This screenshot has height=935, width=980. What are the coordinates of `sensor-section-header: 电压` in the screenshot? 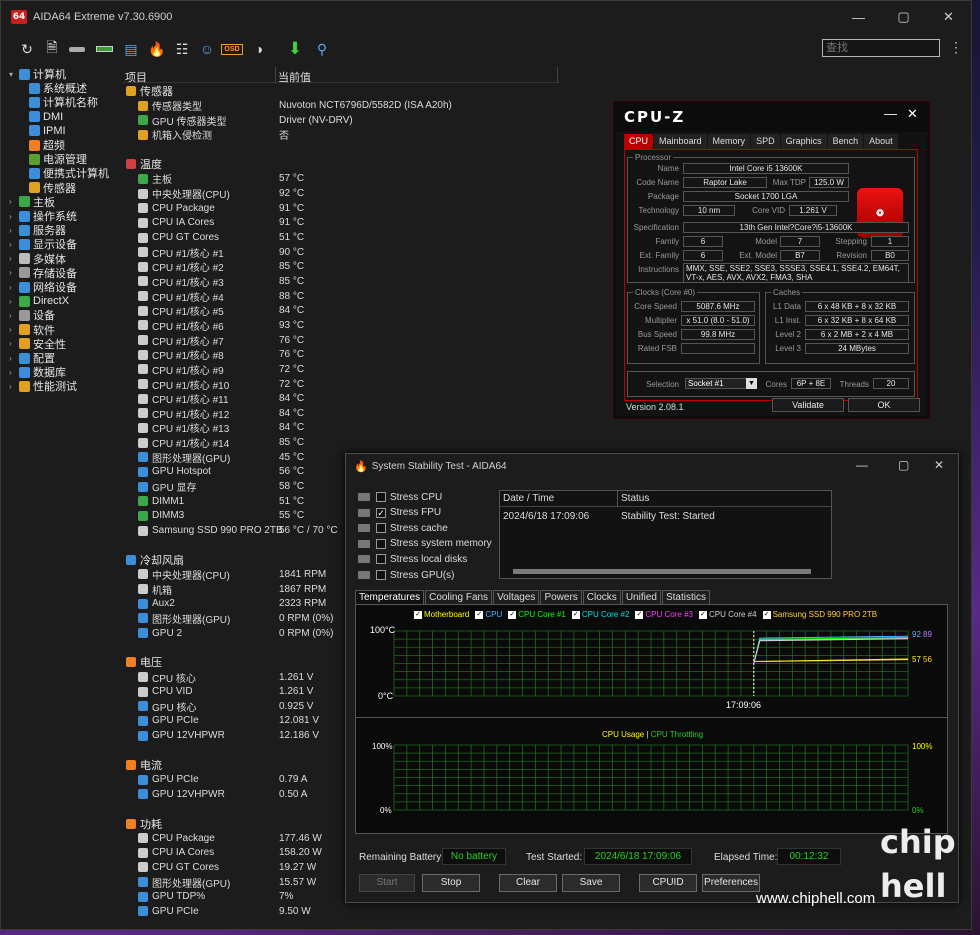 It's located at (144, 662).